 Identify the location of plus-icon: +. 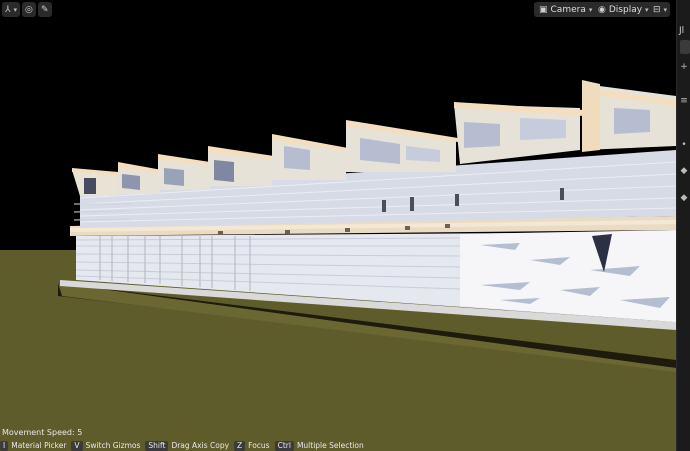
(684, 67).